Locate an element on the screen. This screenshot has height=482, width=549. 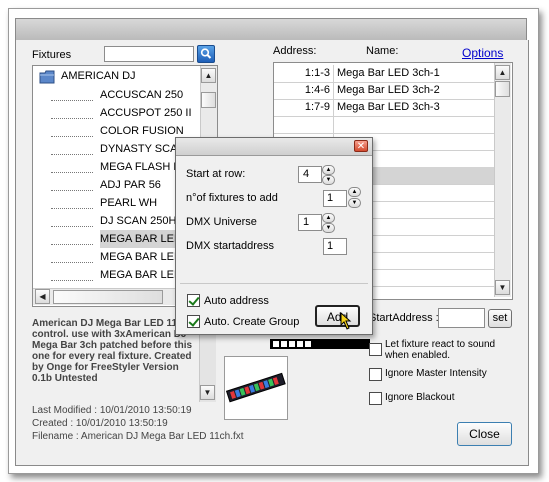
start-row-input: 4 is located at coordinates (310, 174).